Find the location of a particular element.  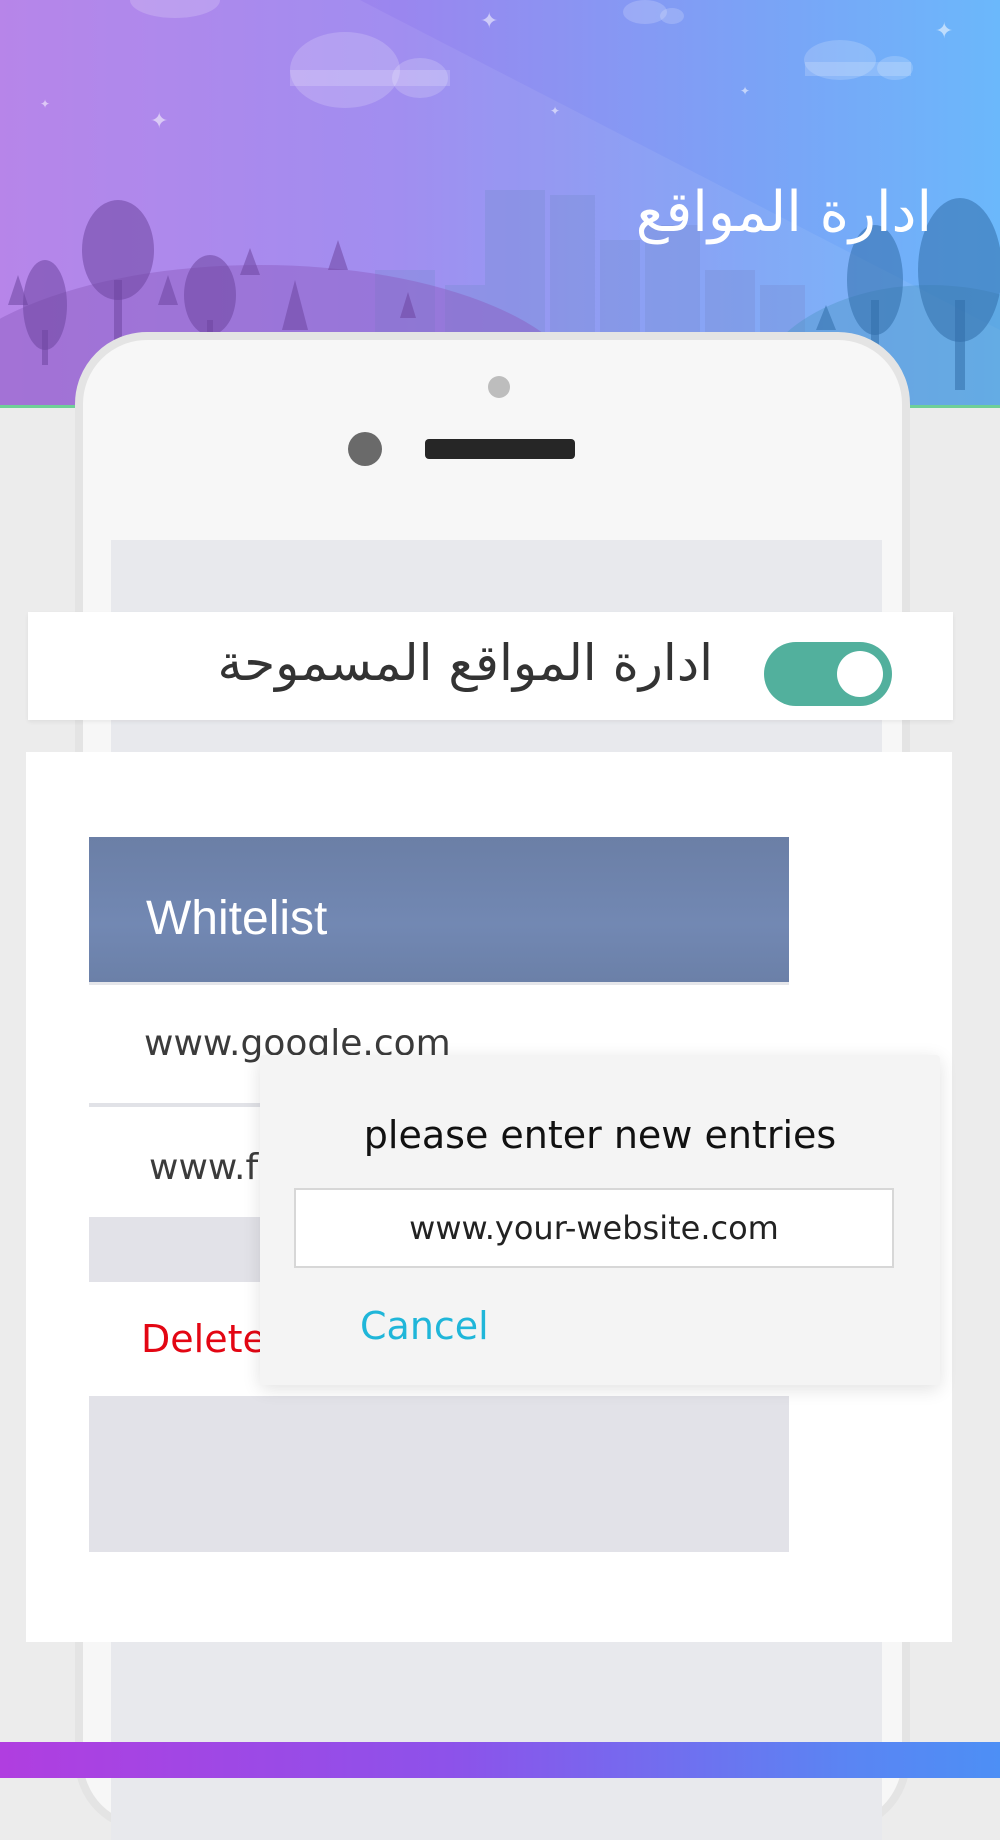

dialog-title: please enter new entries is located at coordinates (600, 1135).